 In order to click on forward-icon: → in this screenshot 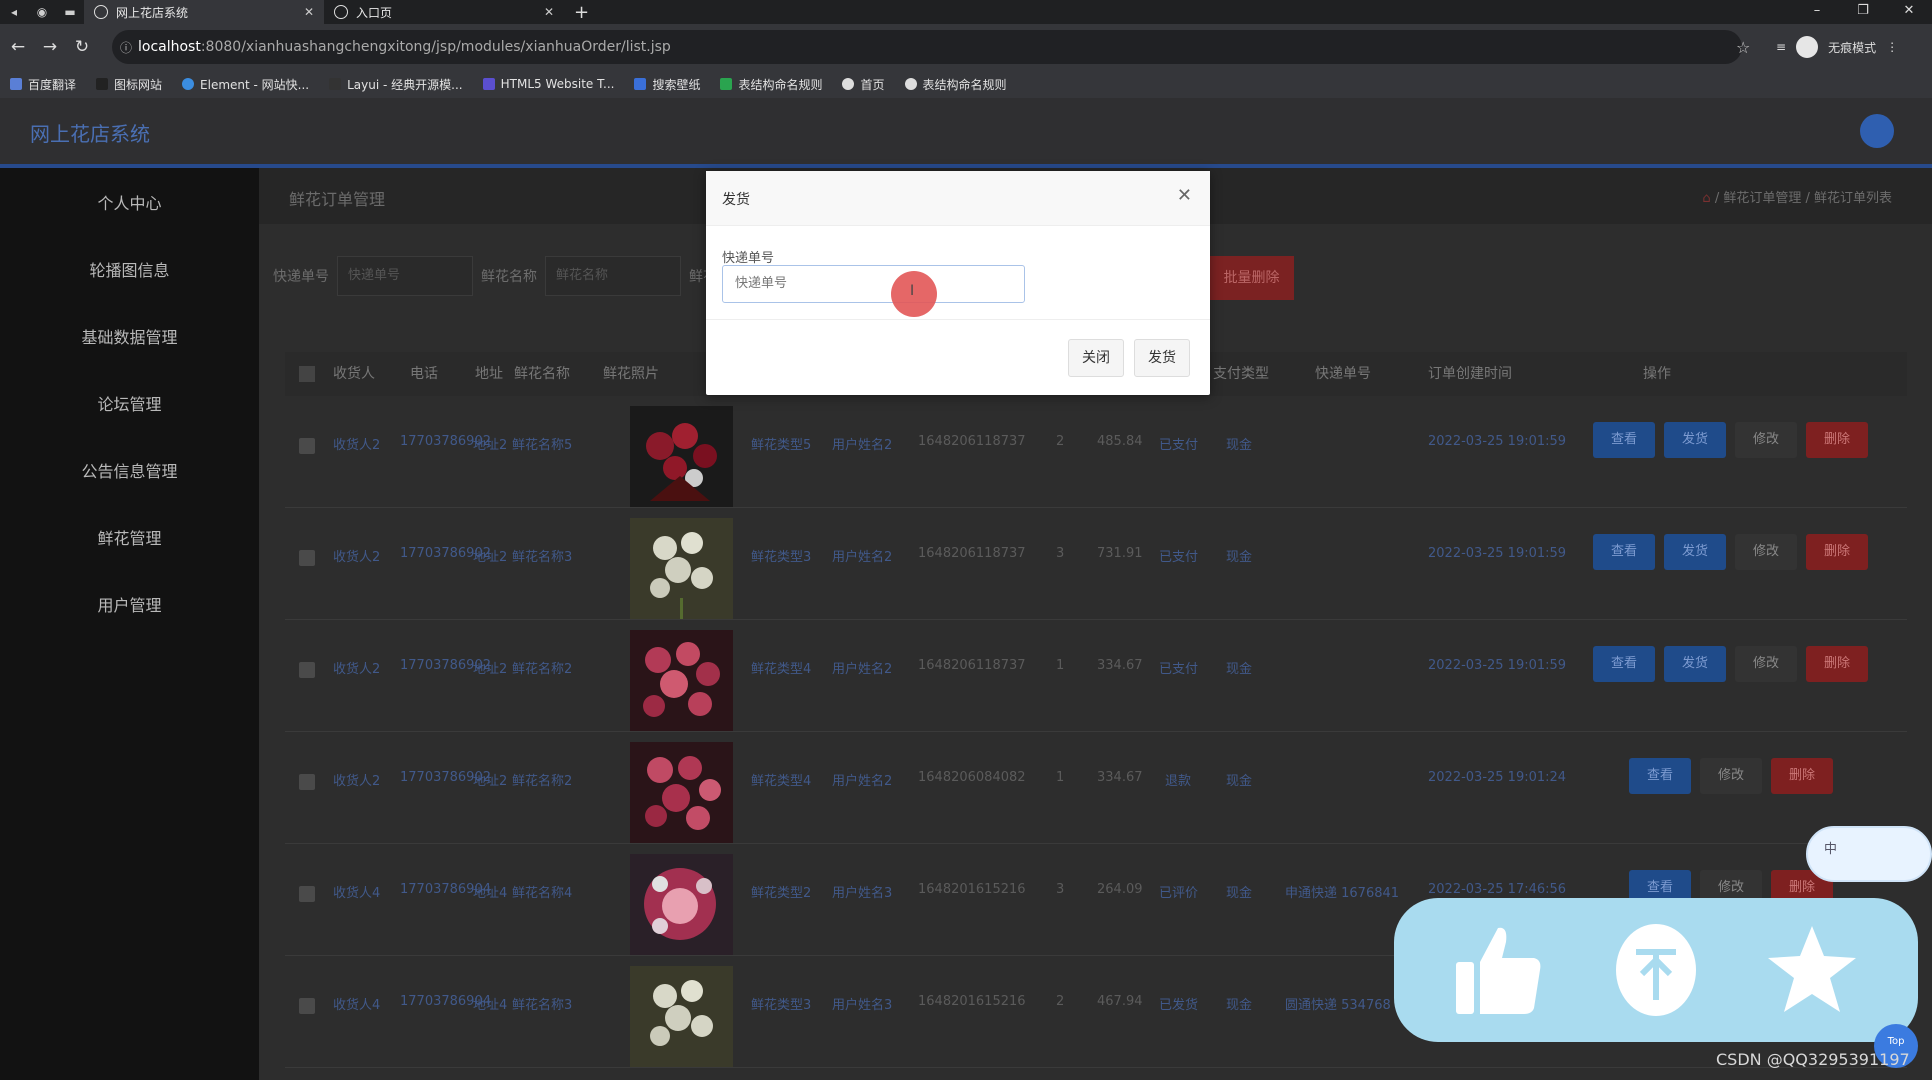, I will do `click(50, 47)`.